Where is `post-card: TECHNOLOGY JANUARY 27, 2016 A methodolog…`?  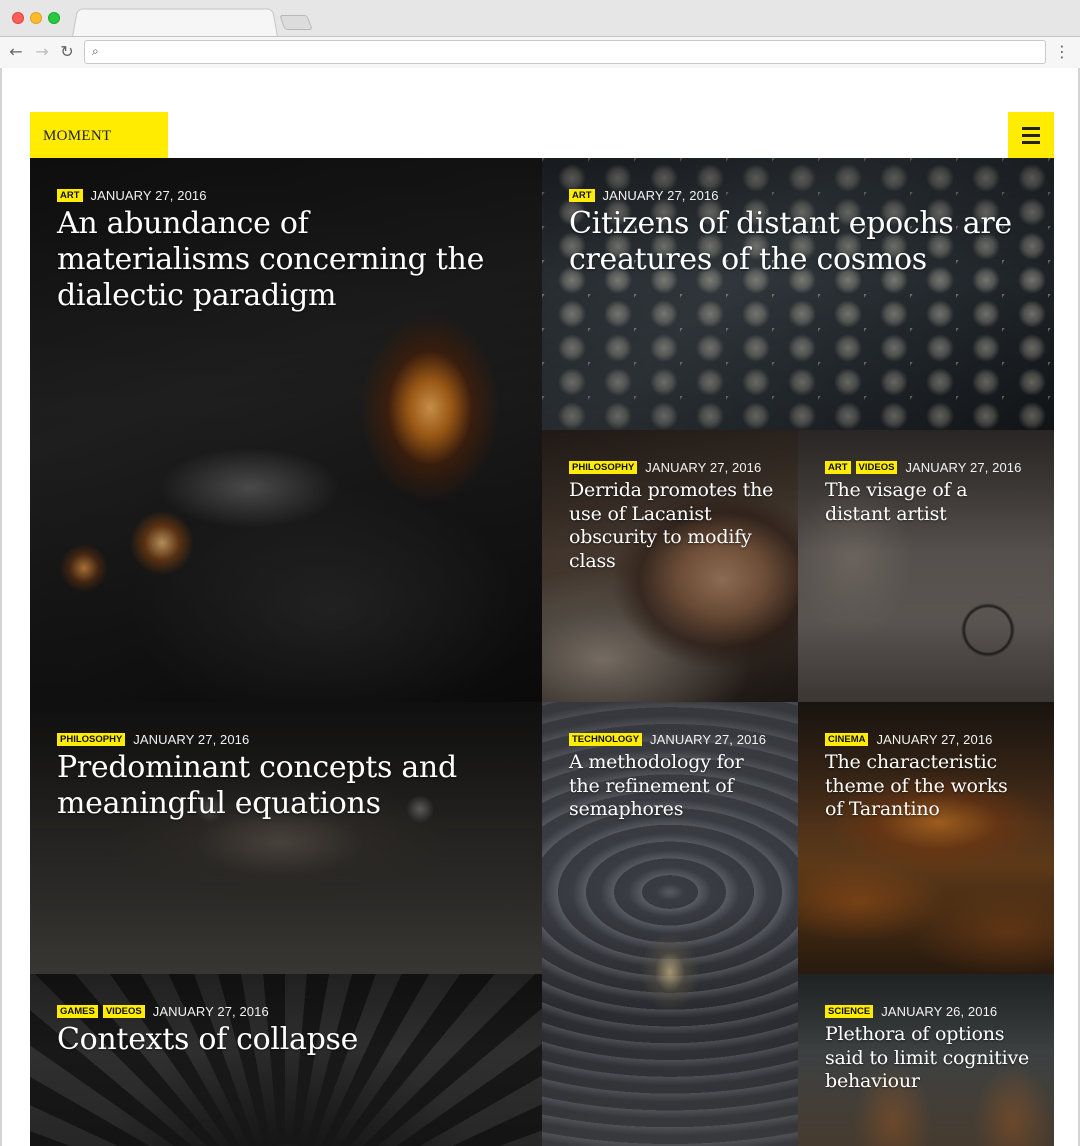 post-card: TECHNOLOGY JANUARY 27, 2016 A methodolog… is located at coordinates (670, 924).